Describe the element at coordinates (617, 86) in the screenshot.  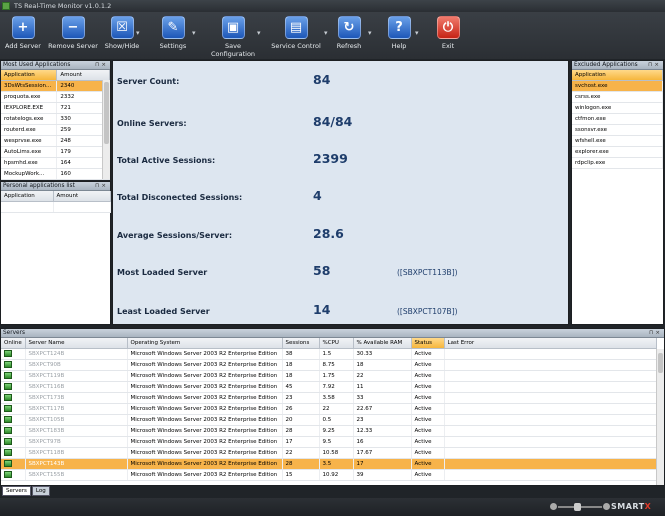
I see `list-item: svchost.exe` at that location.